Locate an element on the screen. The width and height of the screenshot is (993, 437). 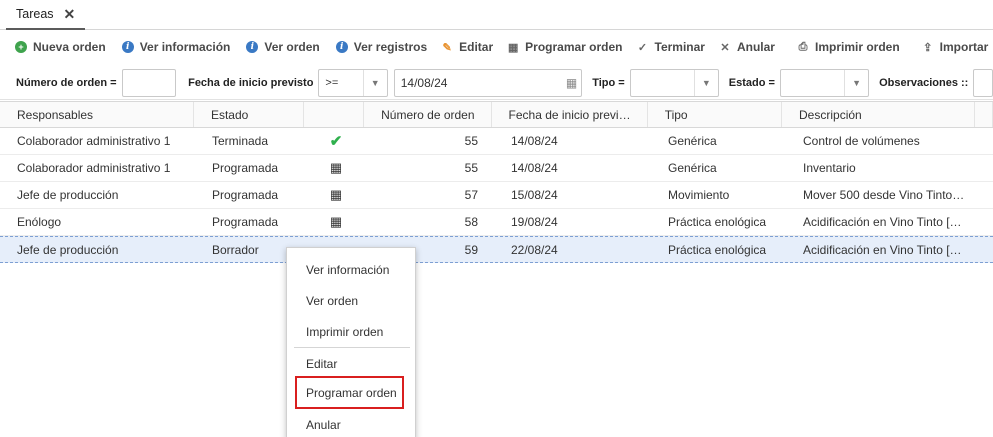
print-order-button: ⎙ Imprimir orden is located at coordinates (848, 47).